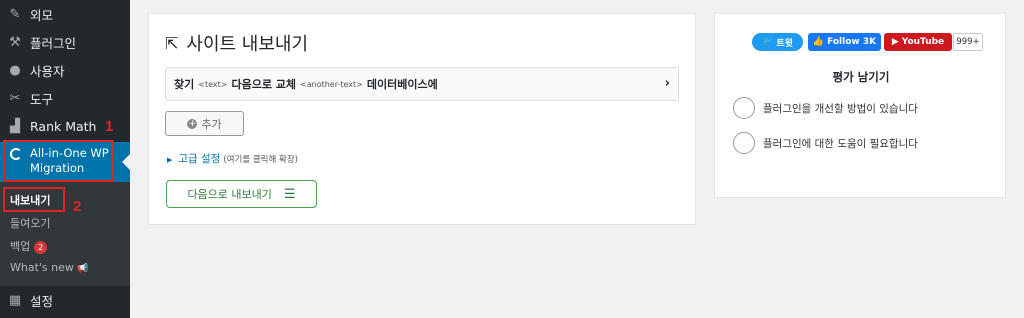 Image resolution: width=1024 pixels, height=318 pixels. What do you see at coordinates (15, 126) in the screenshot?
I see `chart-icon: ▟` at bounding box center [15, 126].